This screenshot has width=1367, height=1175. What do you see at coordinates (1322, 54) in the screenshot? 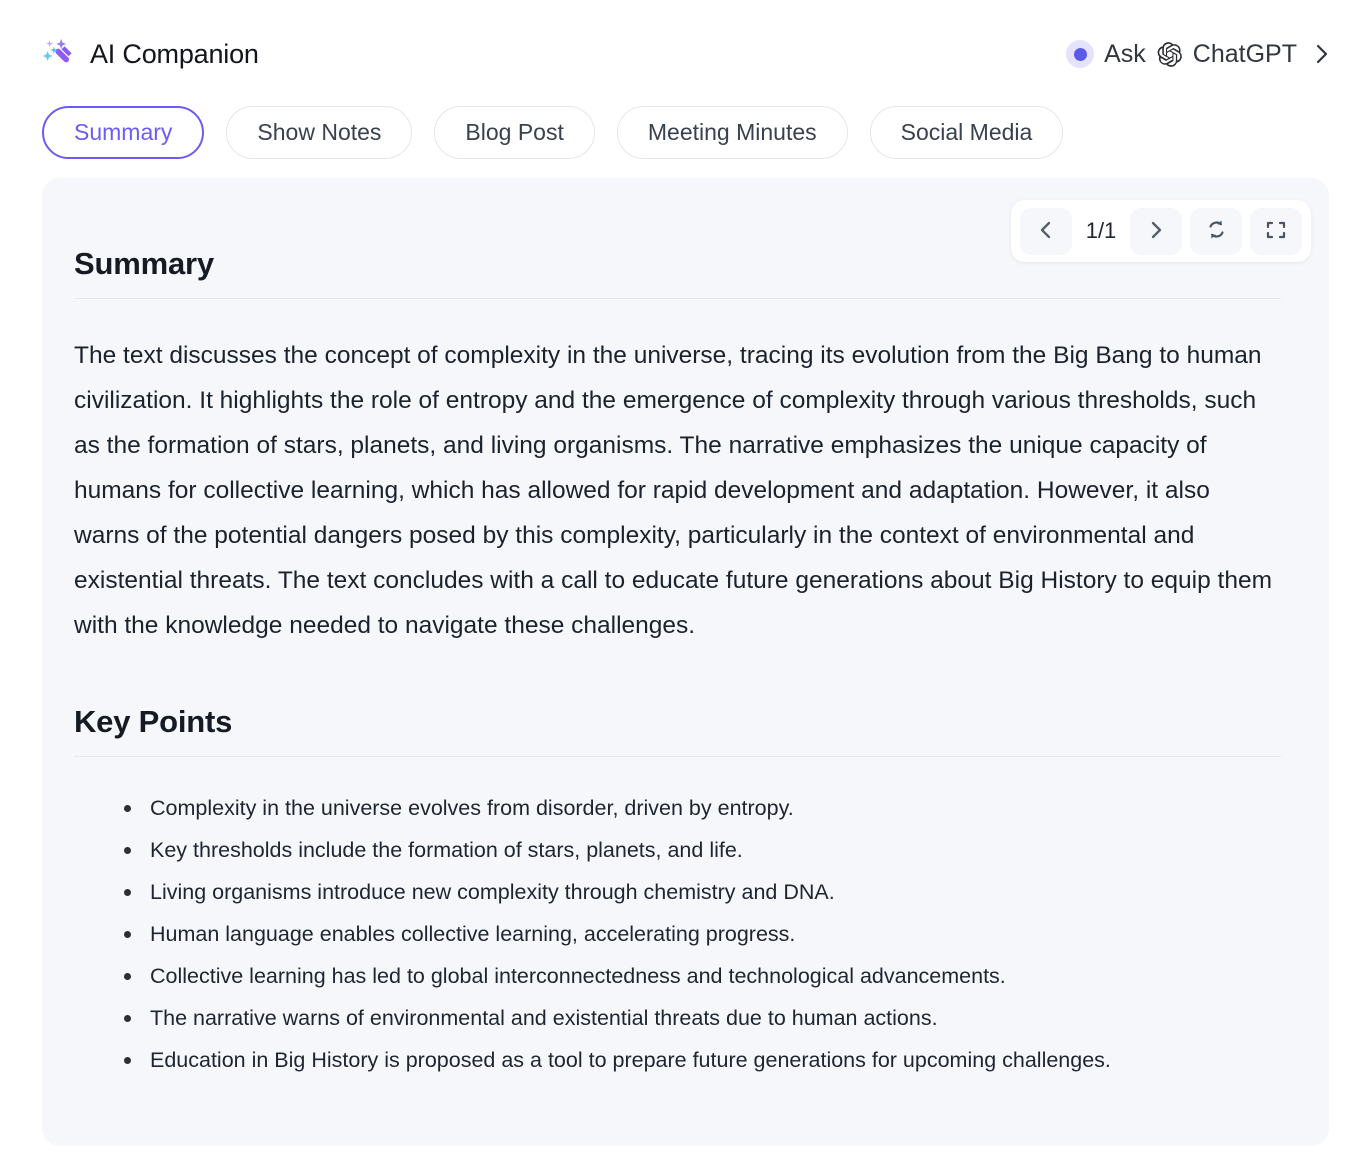
I see `chevron-right-icon` at bounding box center [1322, 54].